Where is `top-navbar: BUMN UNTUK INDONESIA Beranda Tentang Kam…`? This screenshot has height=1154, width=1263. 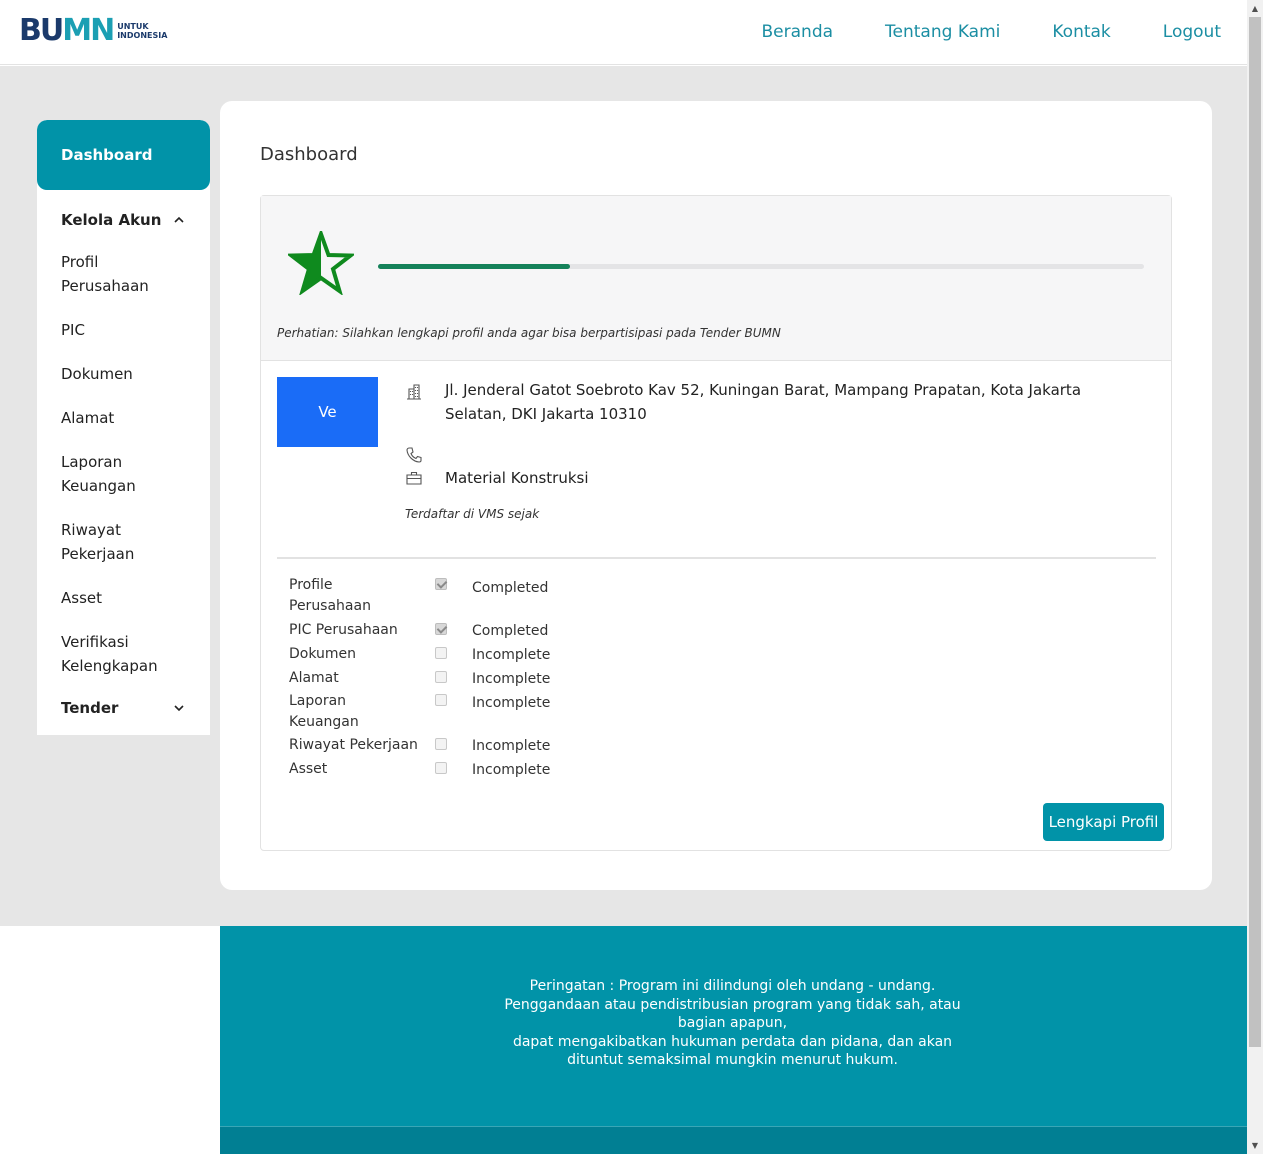 top-navbar: BUMN UNTUK INDONESIA Beranda Tentang Kam… is located at coordinates (623, 32).